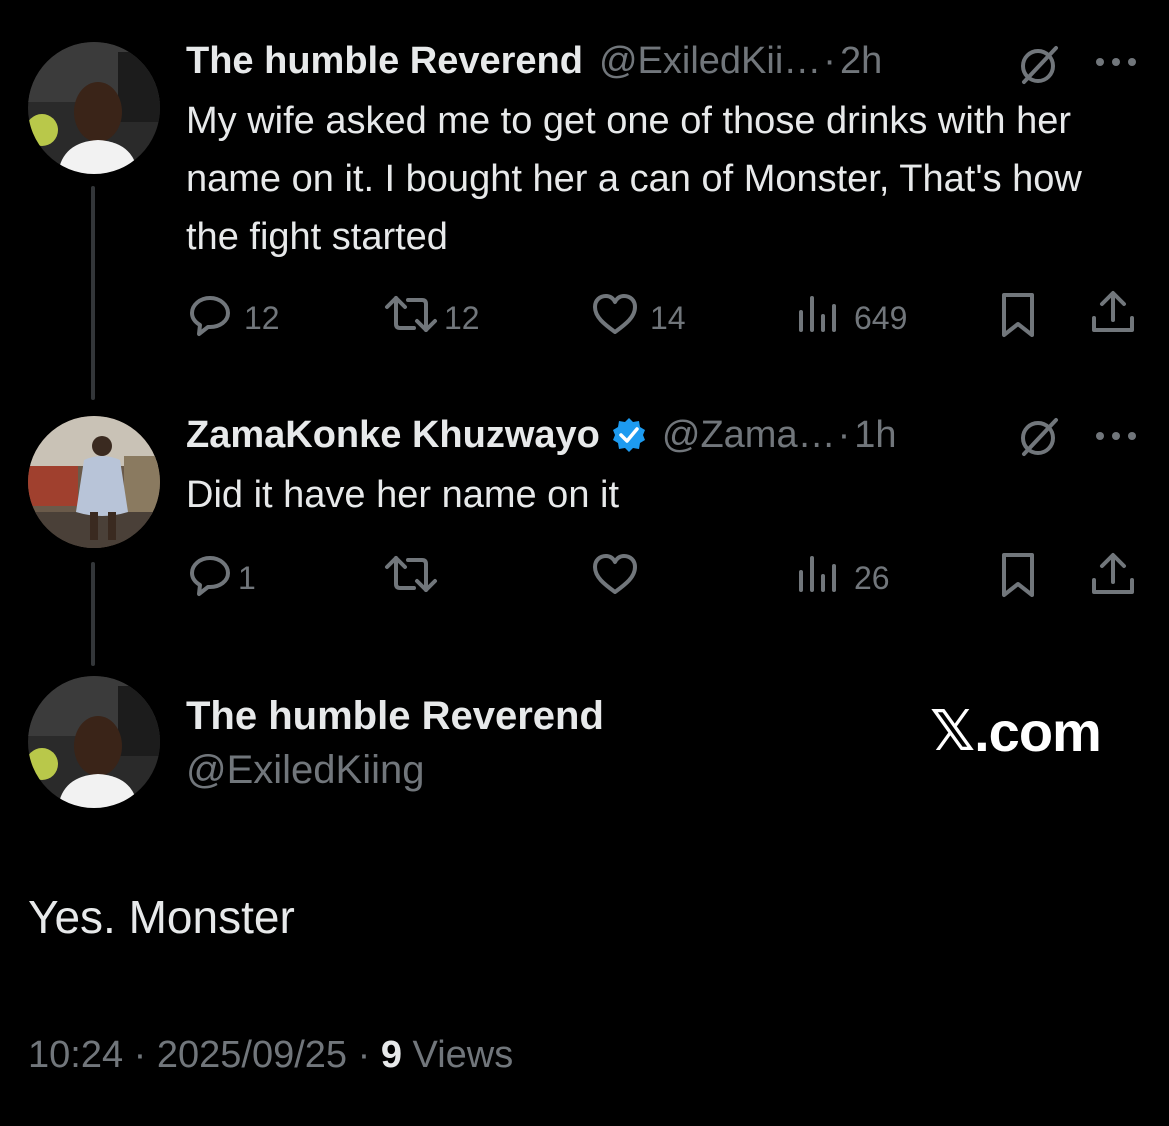 The height and width of the screenshot is (1126, 1169). What do you see at coordinates (668, 317) in the screenshot?
I see `like-count: 14` at bounding box center [668, 317].